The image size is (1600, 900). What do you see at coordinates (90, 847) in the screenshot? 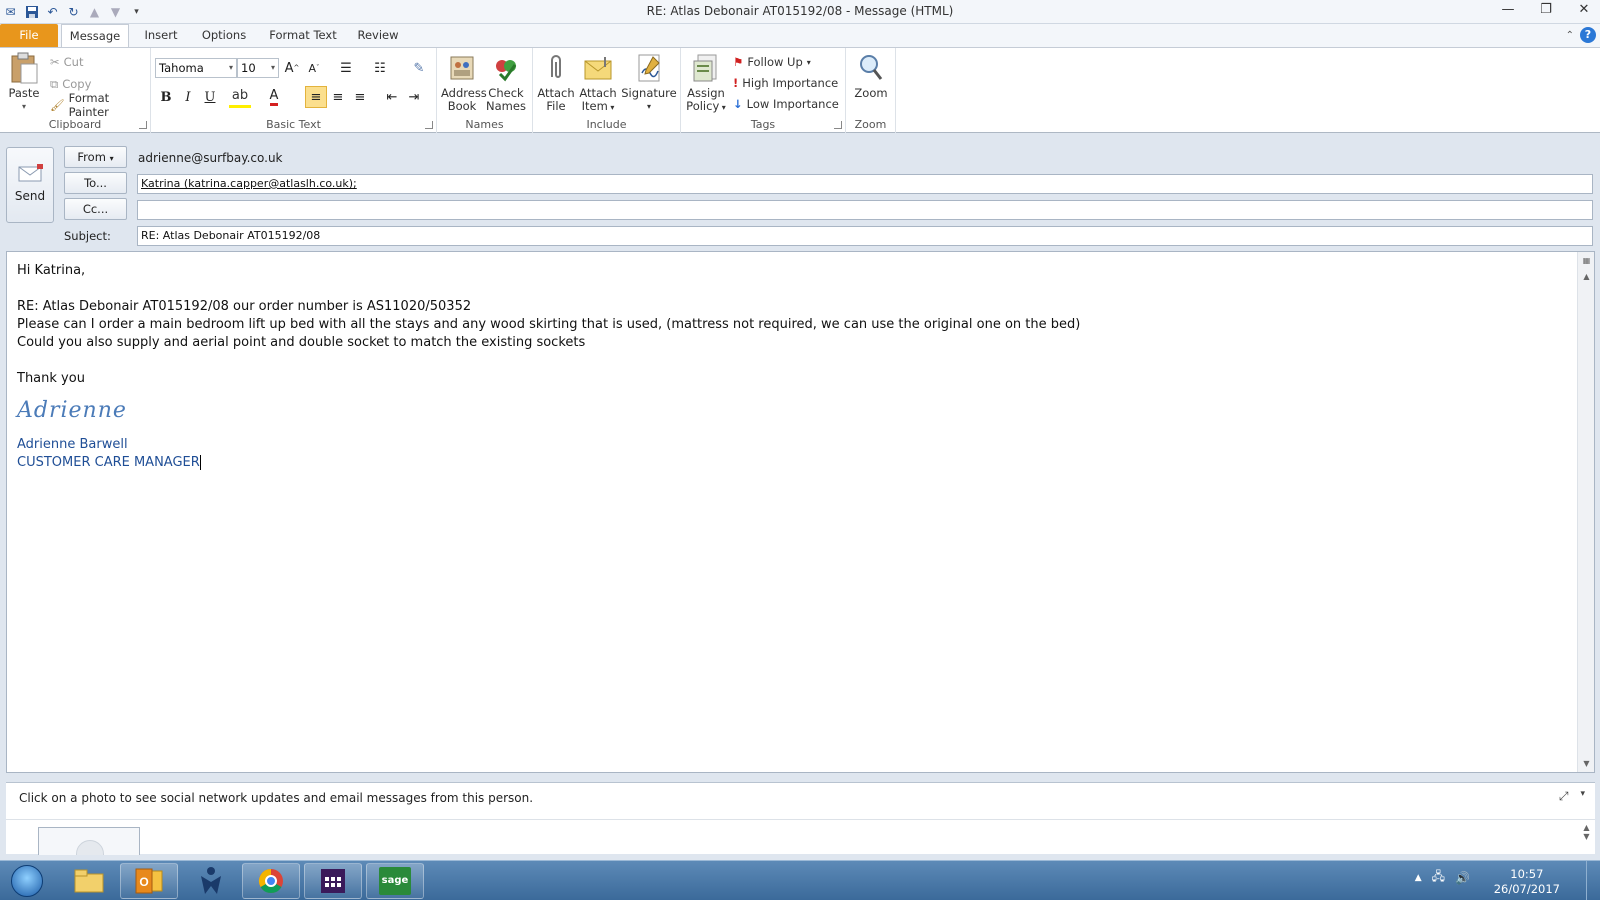
I see `person-silhouette-icon` at bounding box center [90, 847].